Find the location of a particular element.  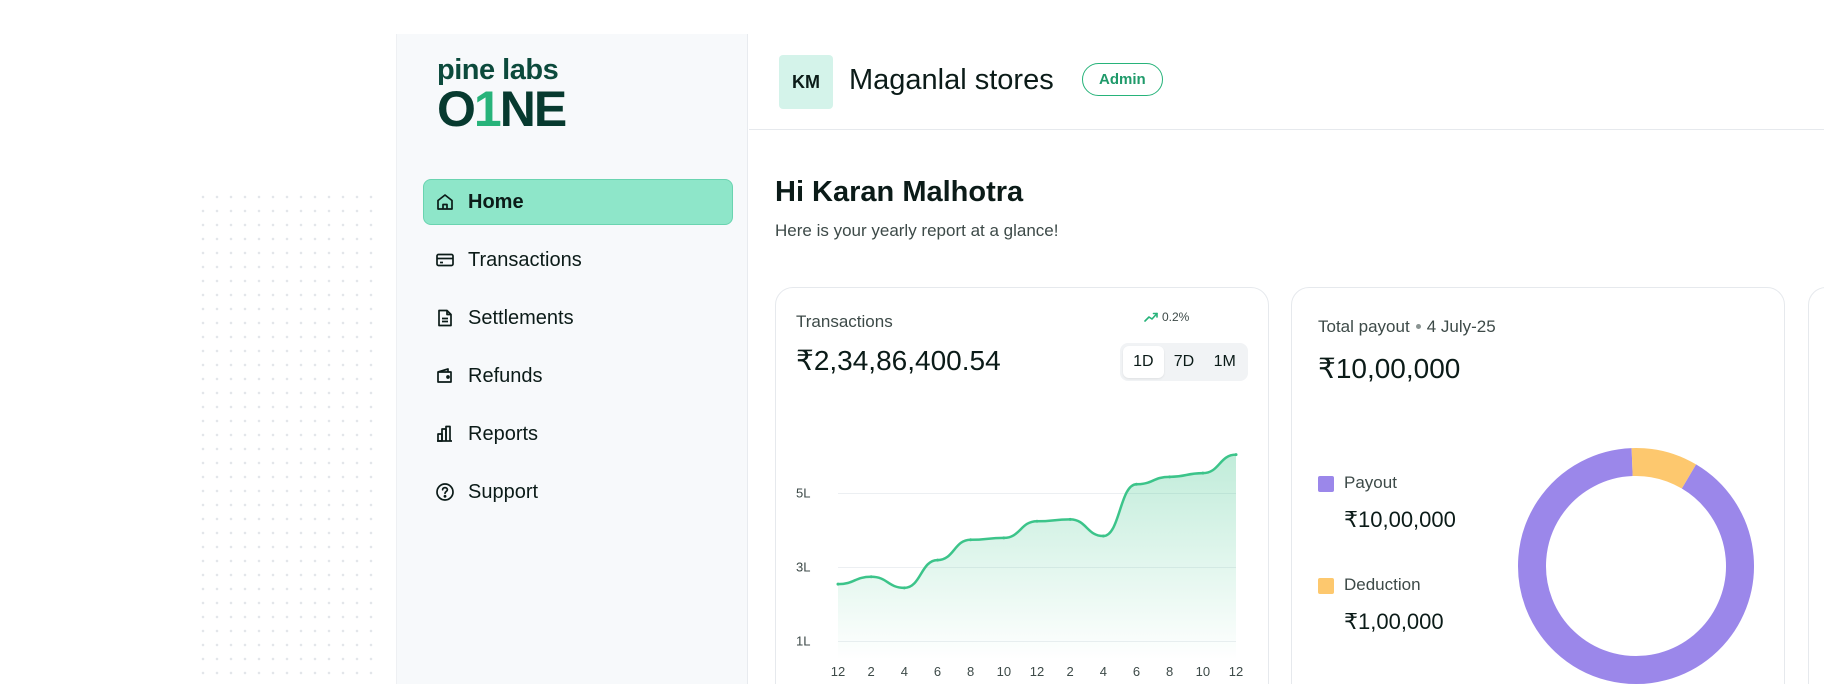

sidebar-item-label: Settlements is located at coordinates (521, 317).